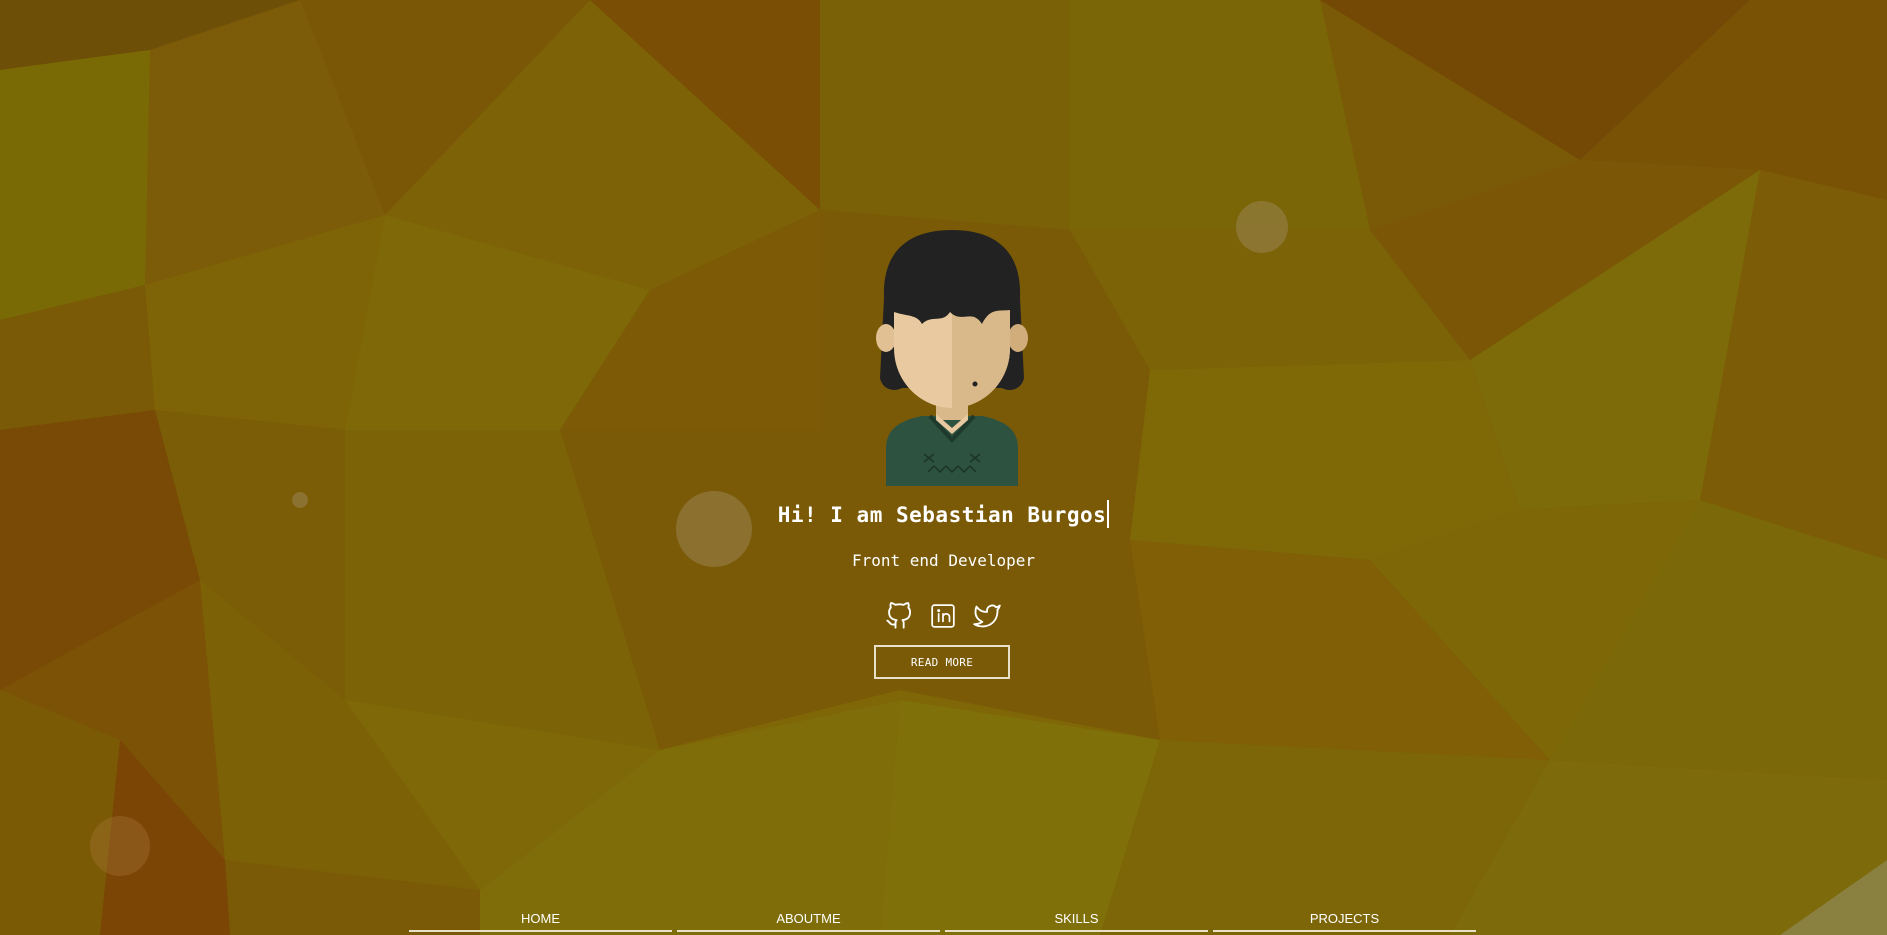 The image size is (1887, 935). What do you see at coordinates (540, 920) in the screenshot?
I see `nav-item-home: HOME` at bounding box center [540, 920].